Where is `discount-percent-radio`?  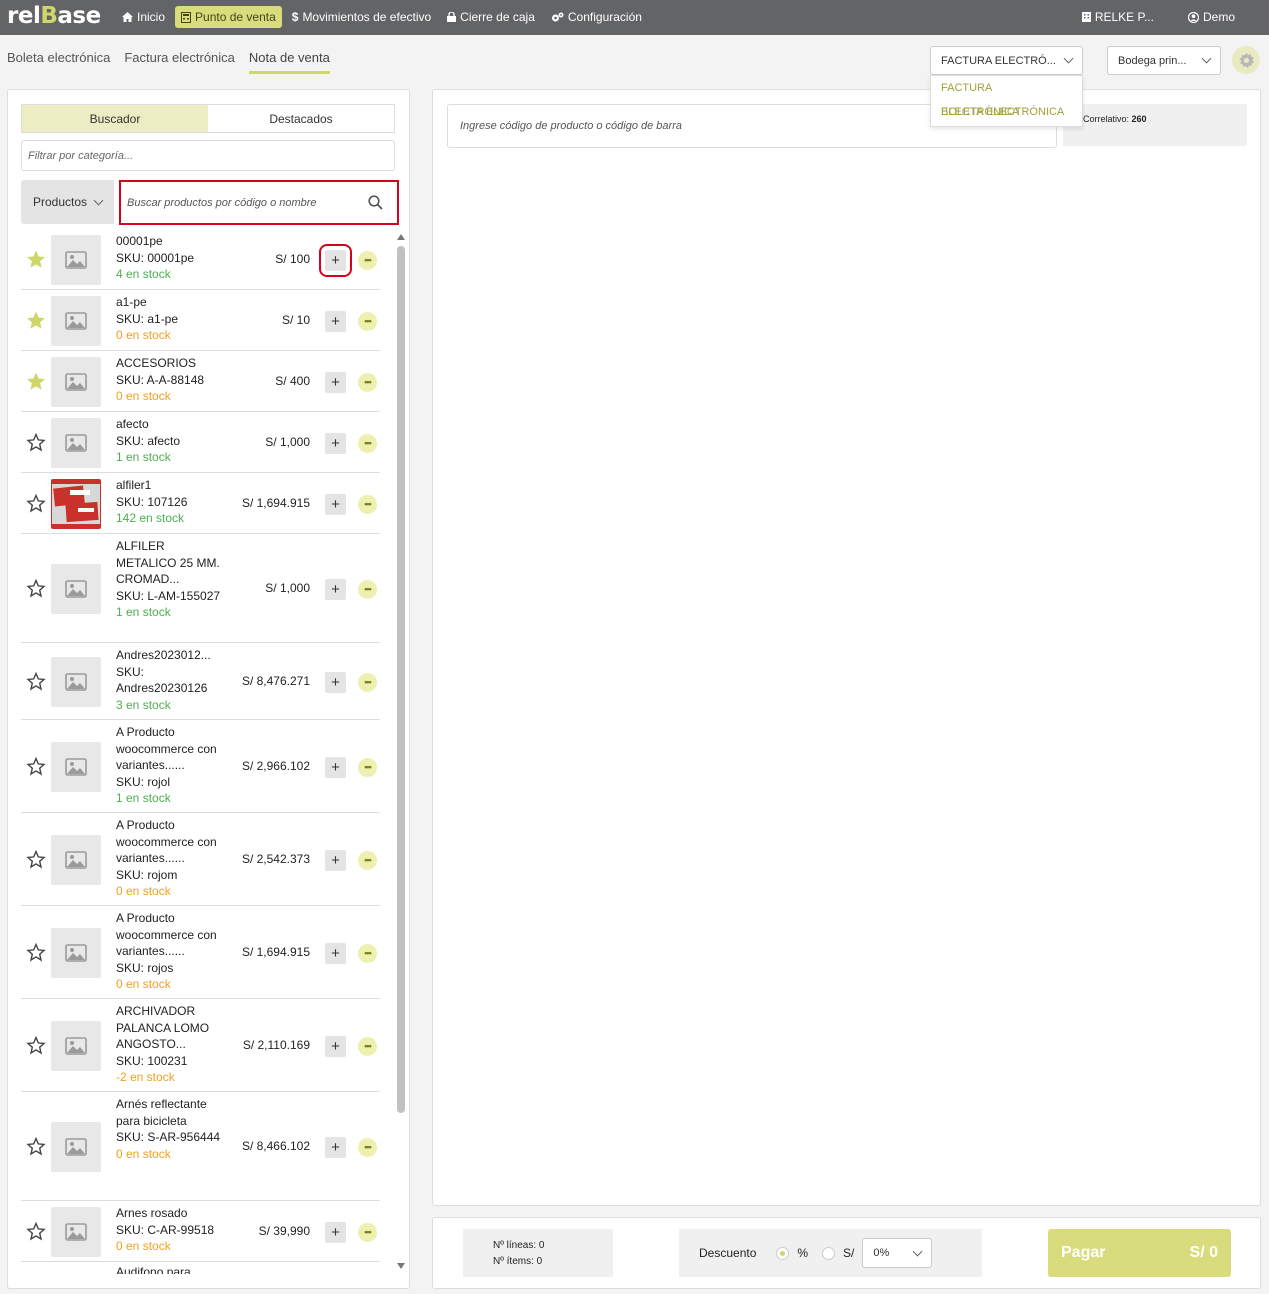 discount-percent-radio is located at coordinates (783, 1253).